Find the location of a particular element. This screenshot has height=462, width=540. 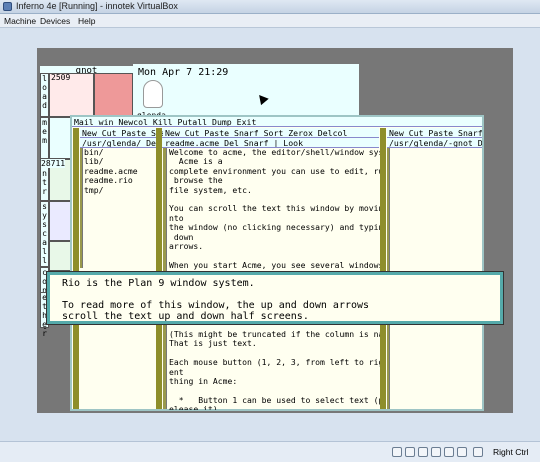

cdrom-icon is located at coordinates (410, 452).